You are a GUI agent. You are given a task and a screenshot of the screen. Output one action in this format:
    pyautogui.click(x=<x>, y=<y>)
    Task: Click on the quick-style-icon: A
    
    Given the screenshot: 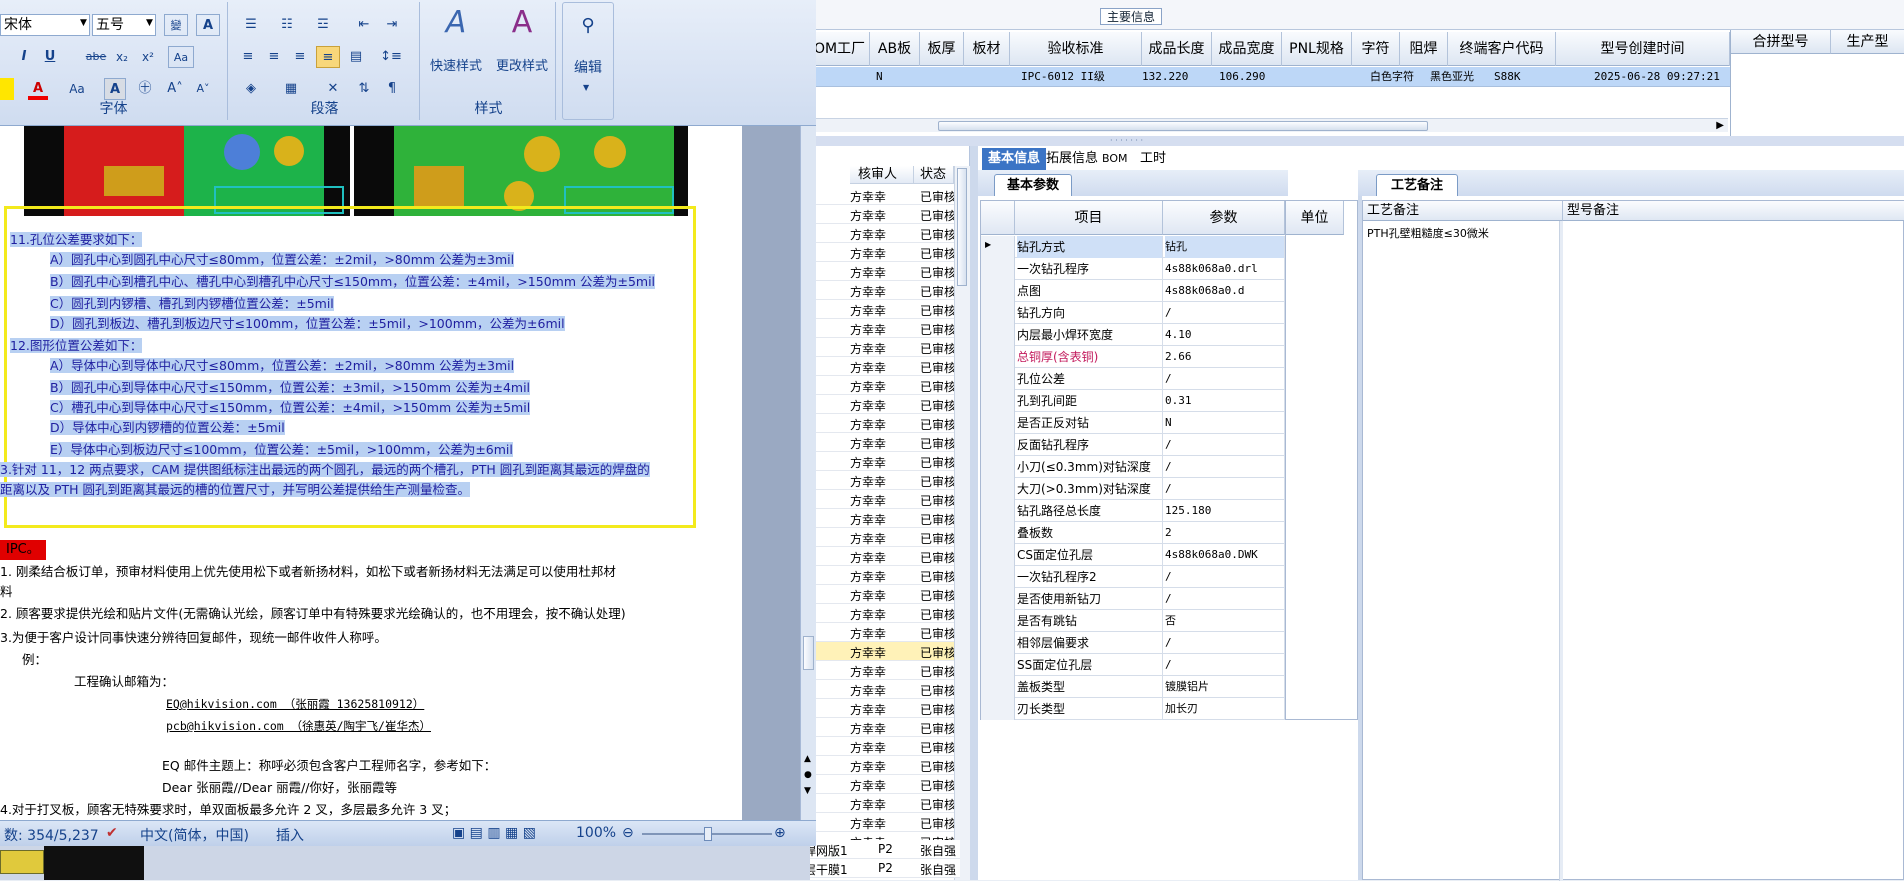 What is the action you would take?
    pyautogui.click(x=456, y=28)
    